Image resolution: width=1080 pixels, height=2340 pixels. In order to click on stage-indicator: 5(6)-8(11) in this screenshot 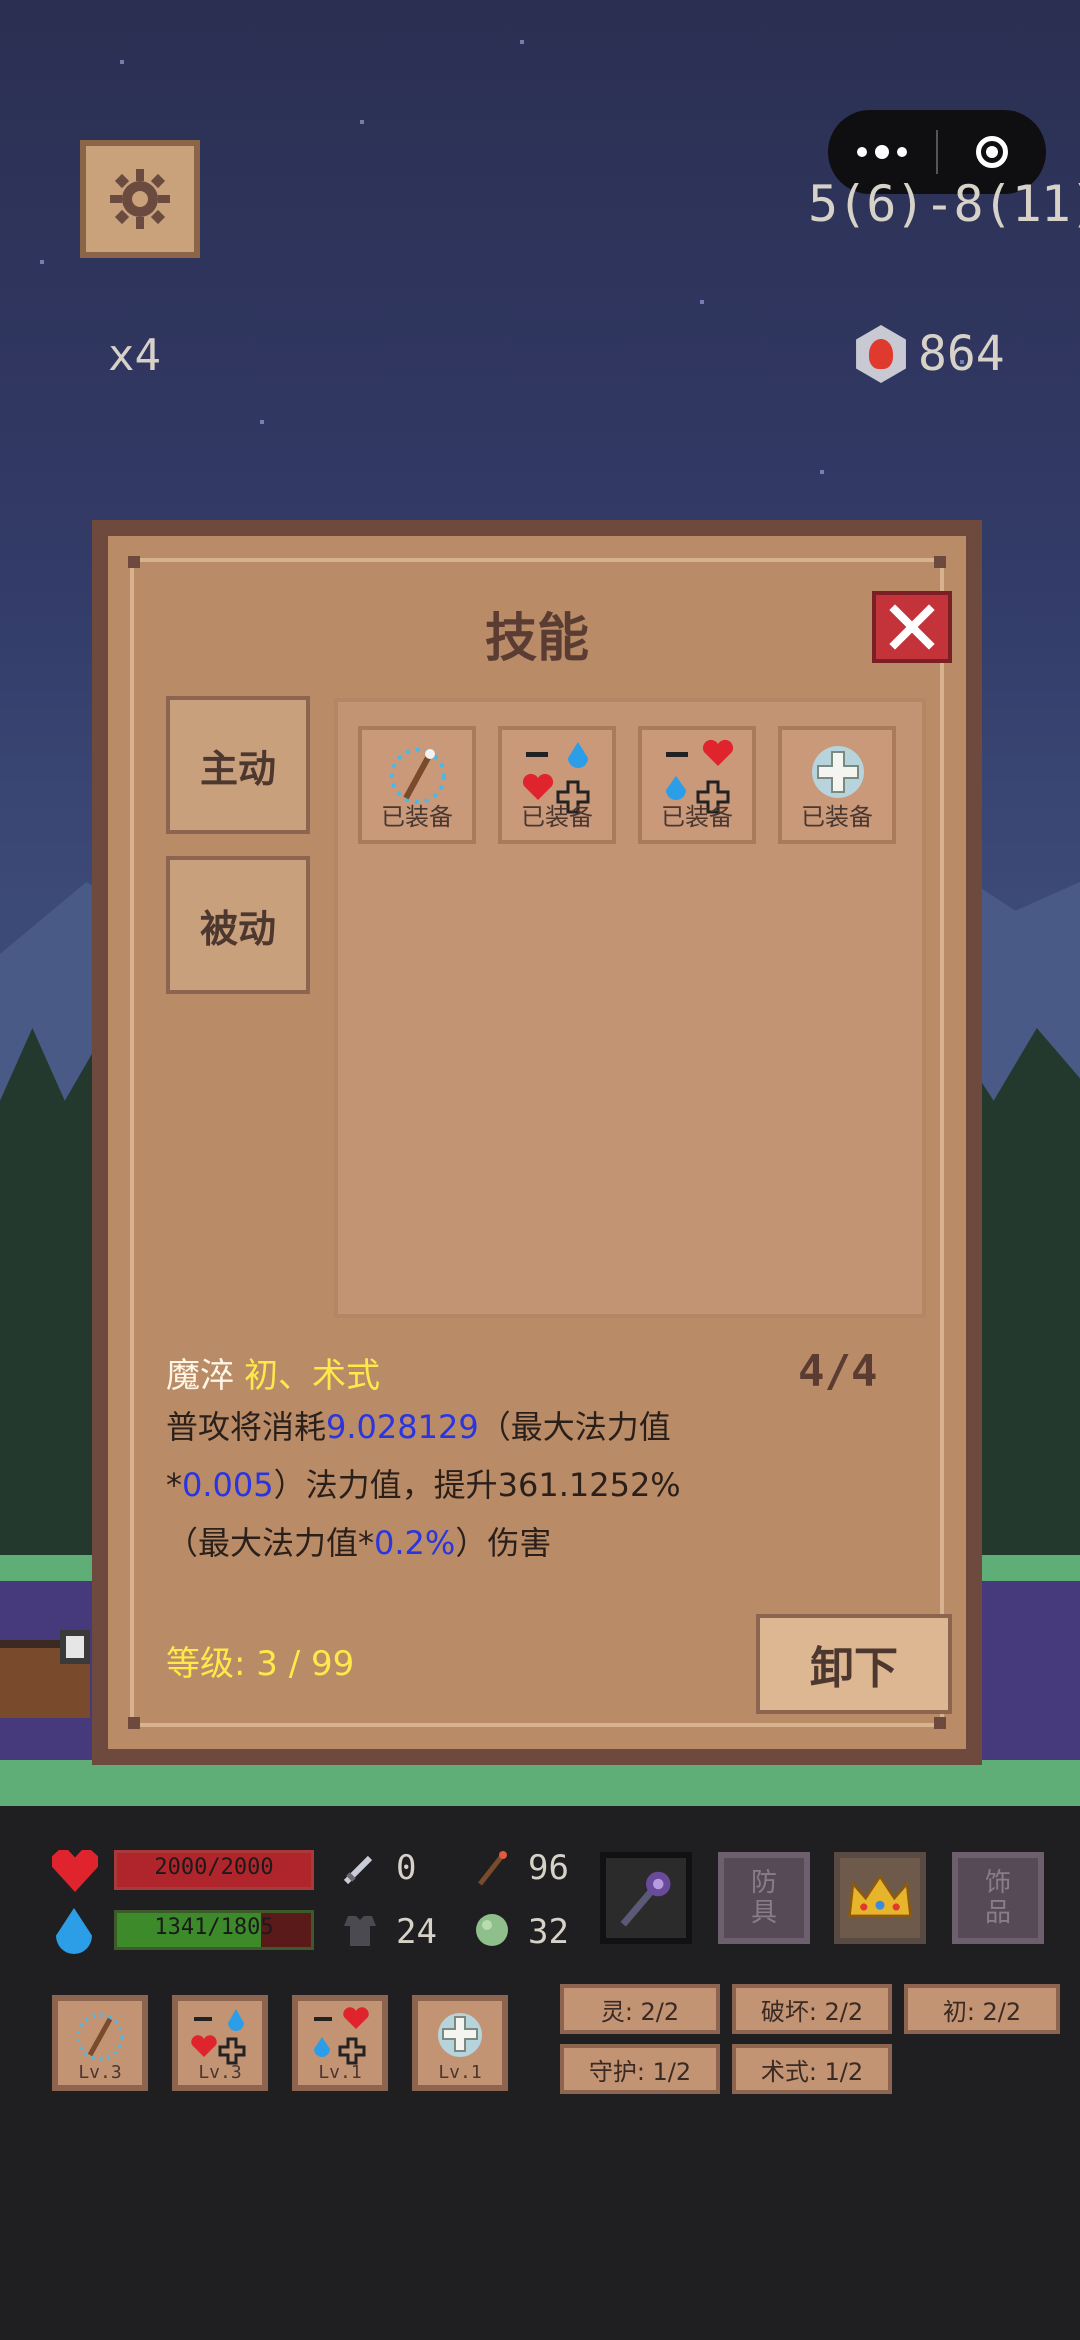, I will do `click(944, 204)`.